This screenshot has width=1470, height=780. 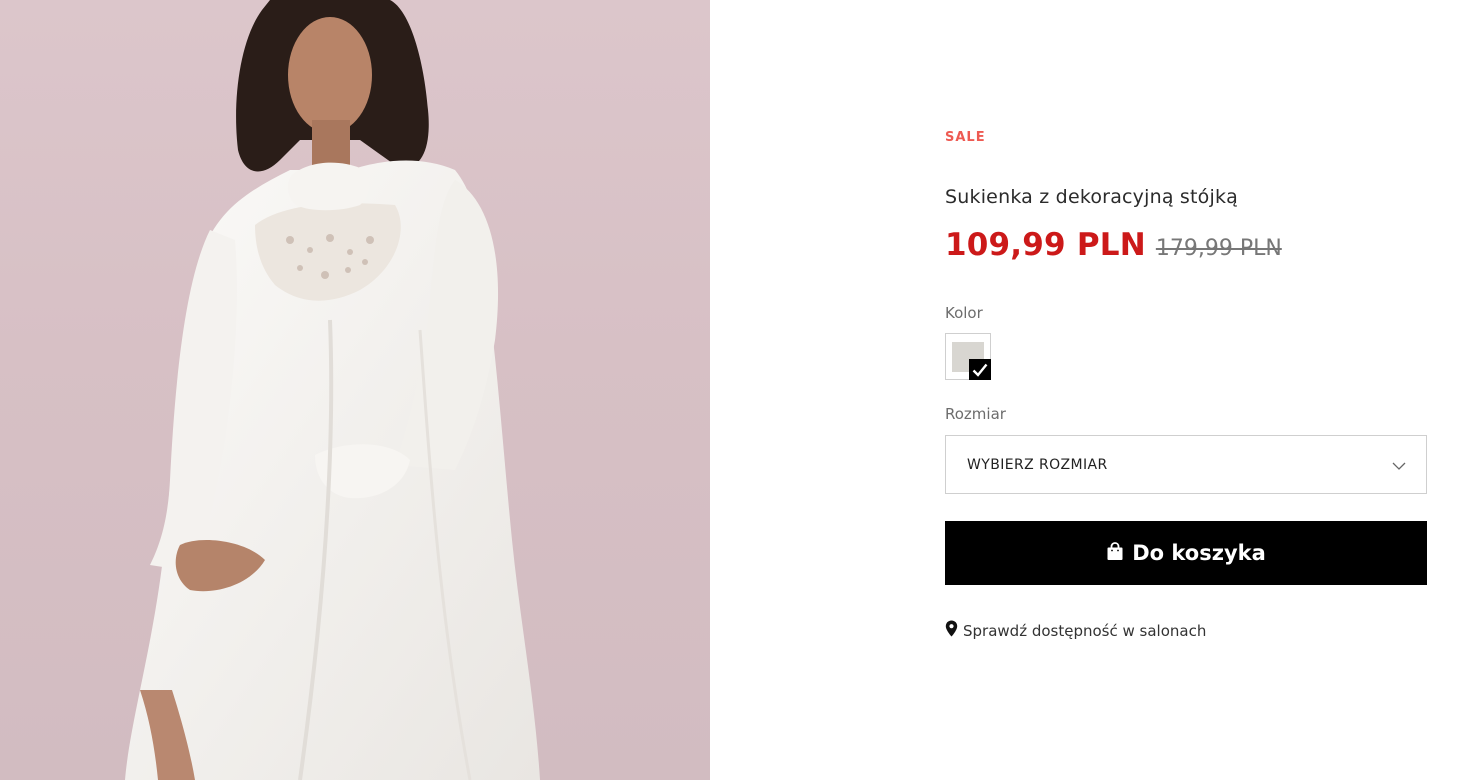 I want to click on store-availability-text: Sprawdź dostępność w salonach, so click(x=1085, y=630).